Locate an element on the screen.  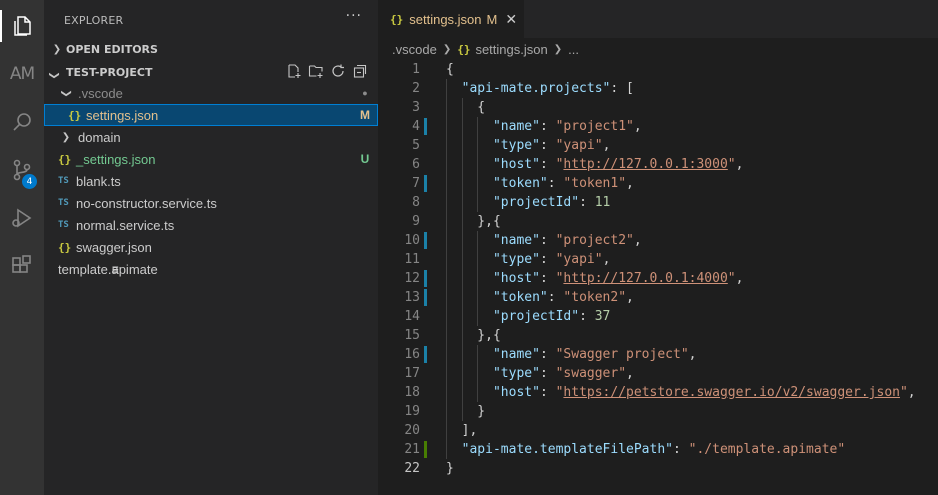
tree-item: ≡ template.apimate is located at coordinates (211, 269).